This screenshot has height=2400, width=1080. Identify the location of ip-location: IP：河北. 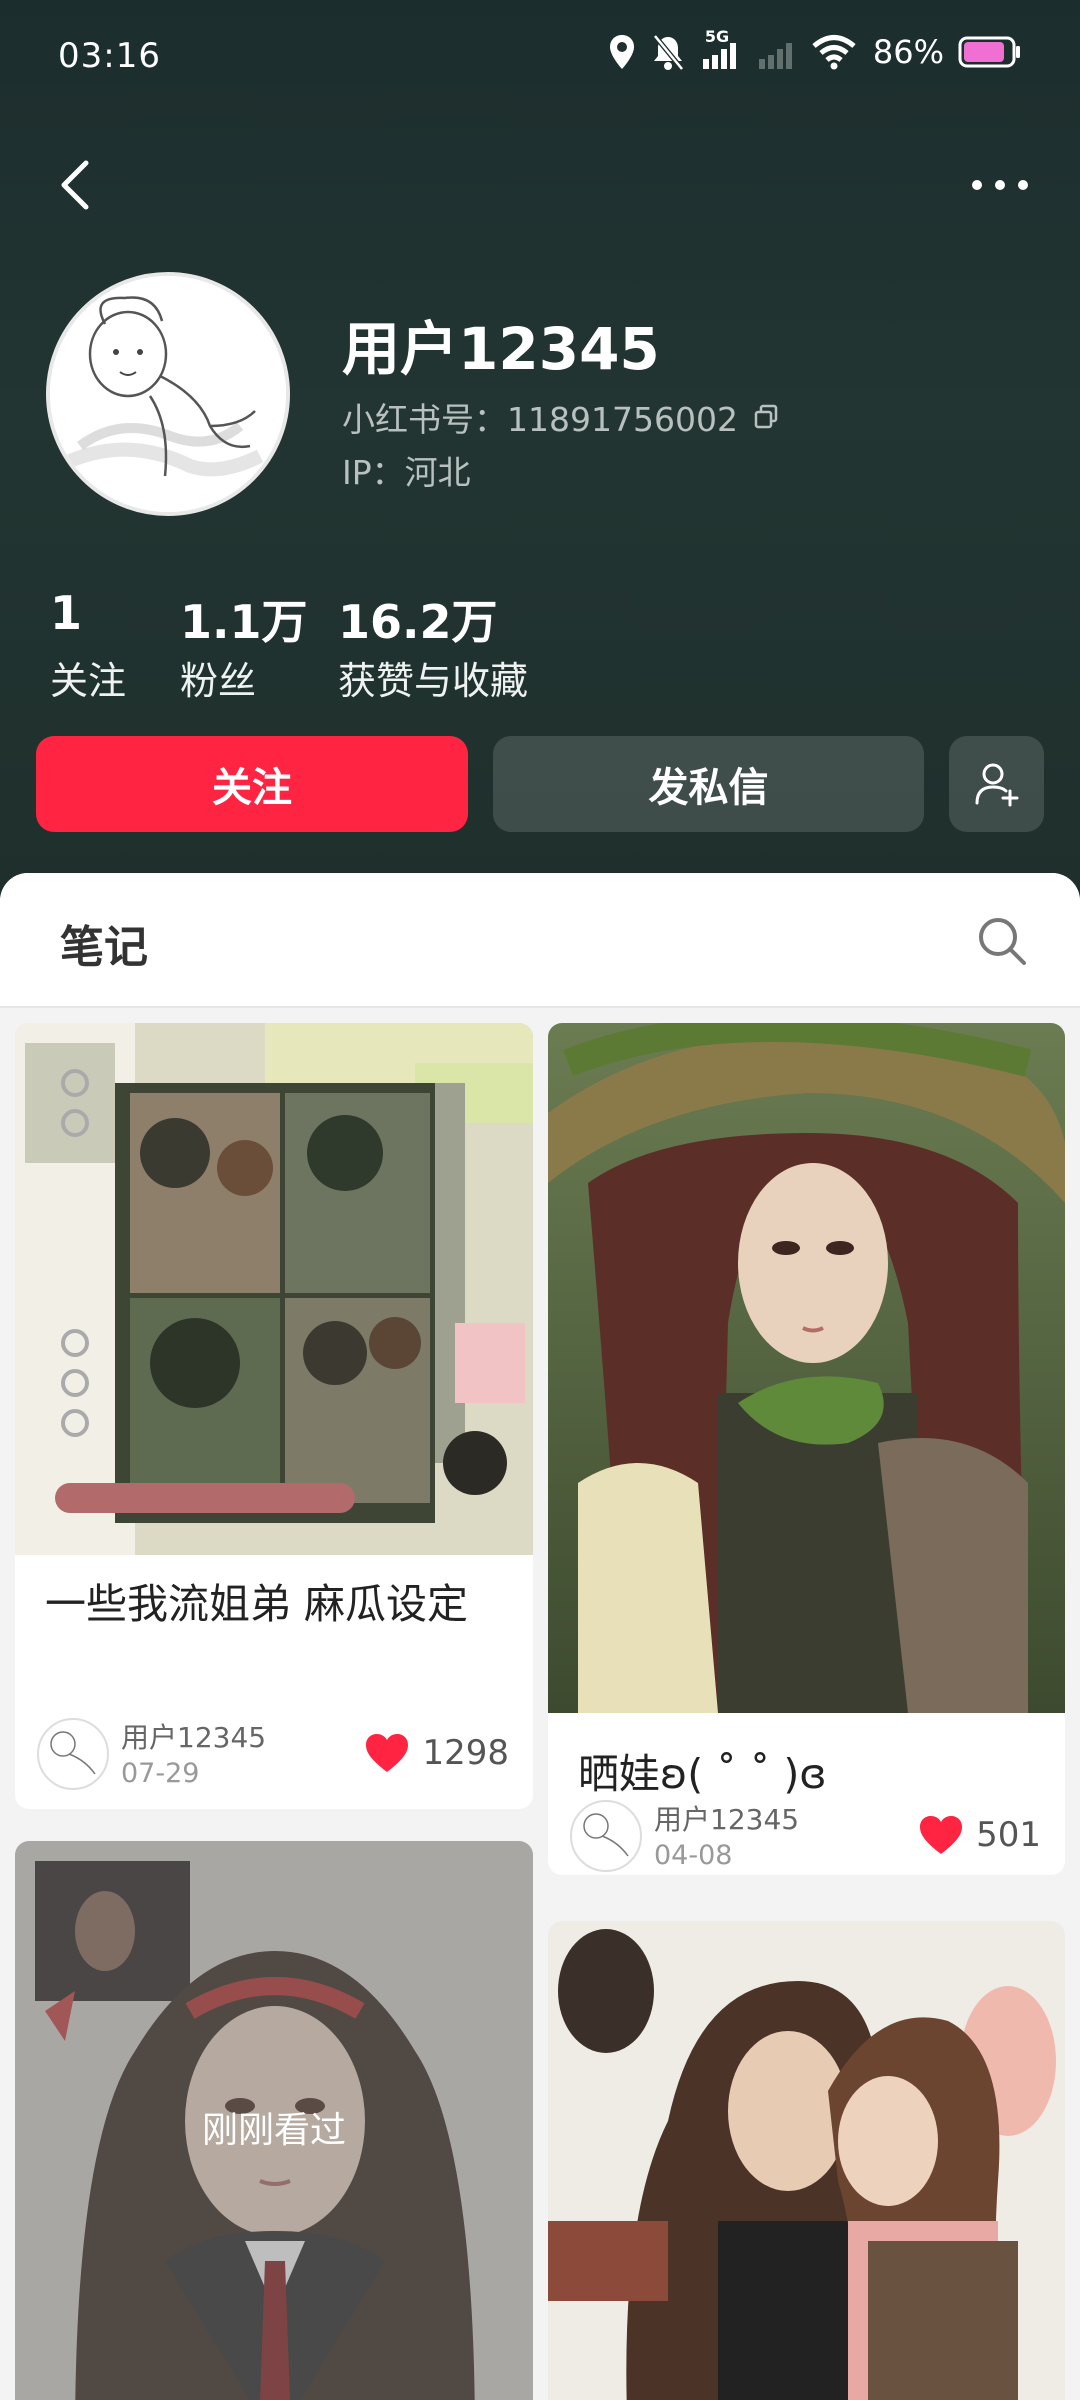
(406, 472).